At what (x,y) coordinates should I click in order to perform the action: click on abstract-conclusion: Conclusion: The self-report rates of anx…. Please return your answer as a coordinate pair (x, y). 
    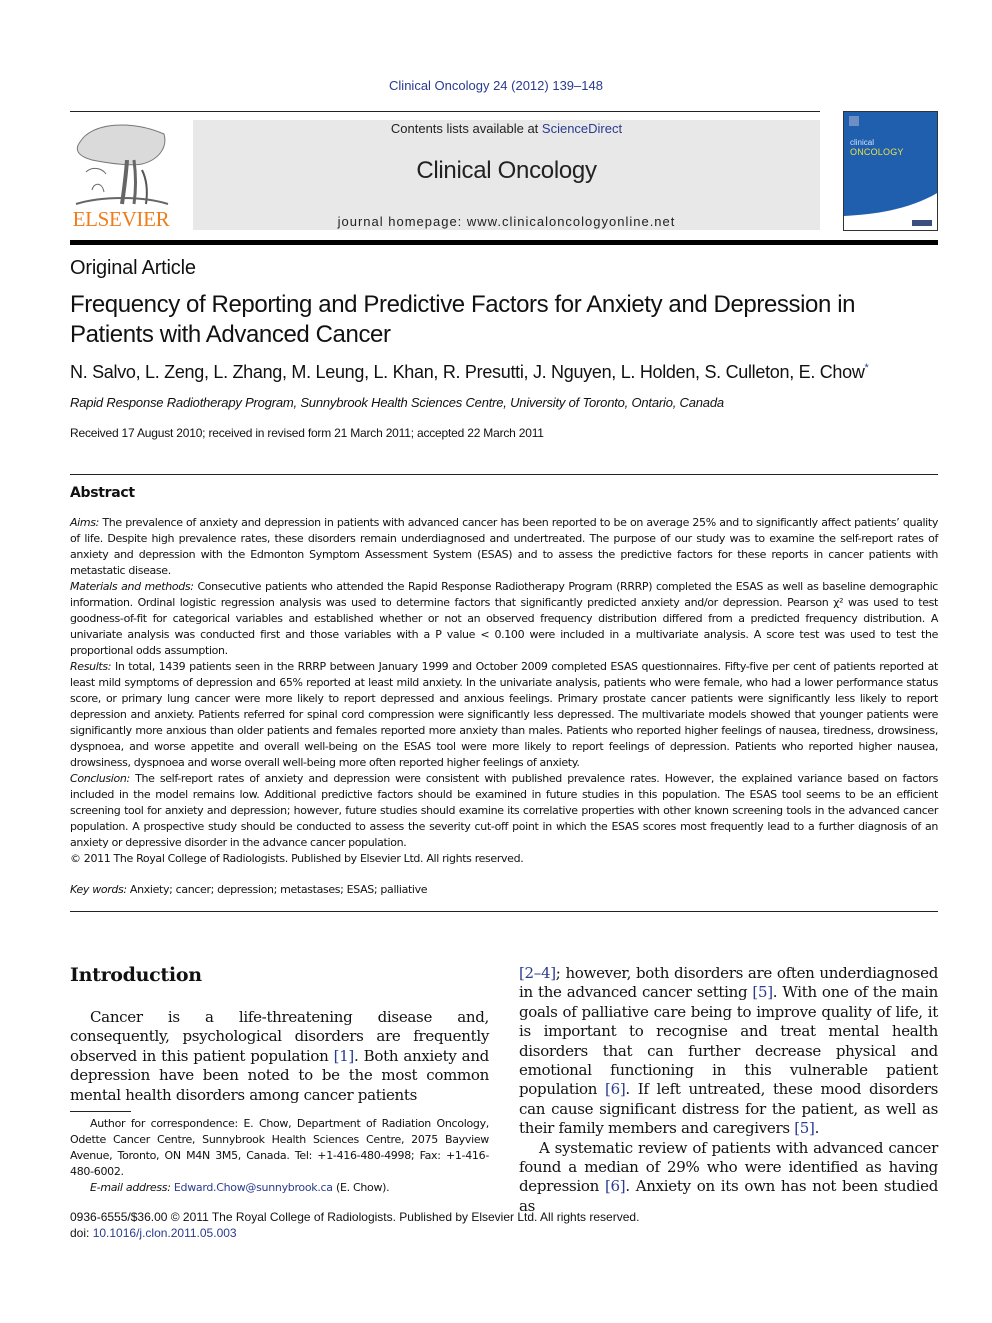
    Looking at the image, I should click on (504, 811).